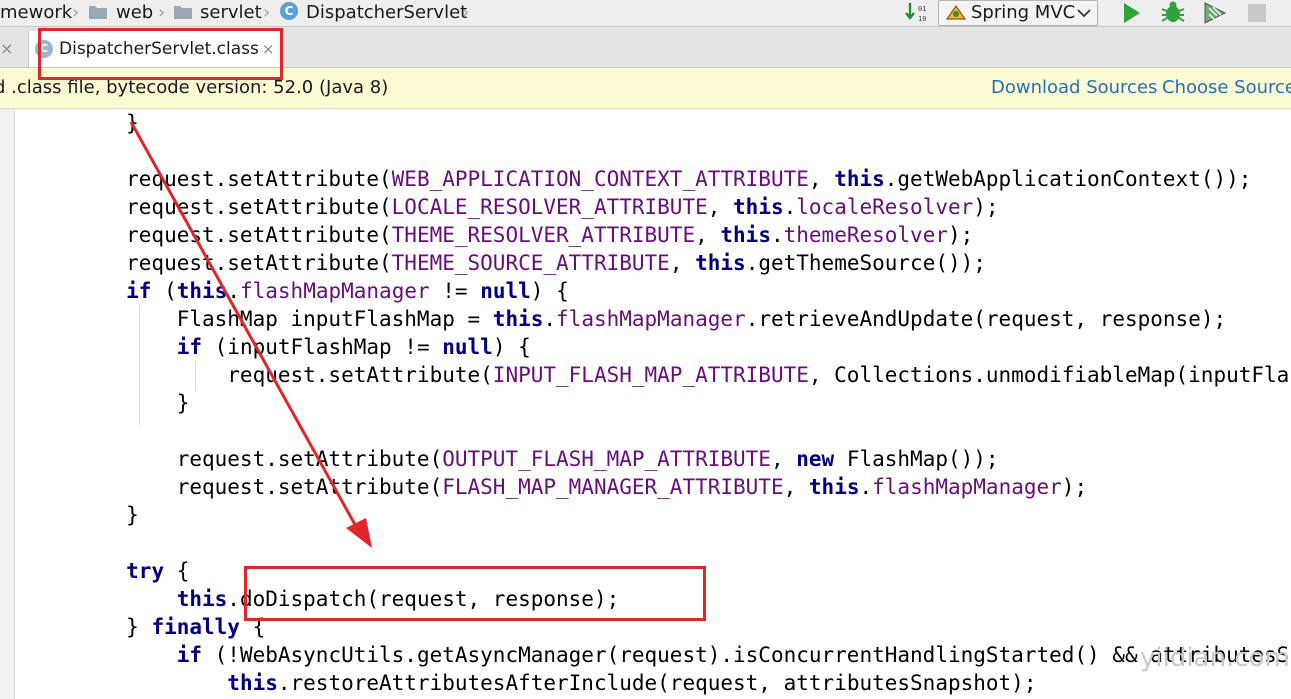  I want to click on breadcrumb-item-framework: mework, so click(36, 13).